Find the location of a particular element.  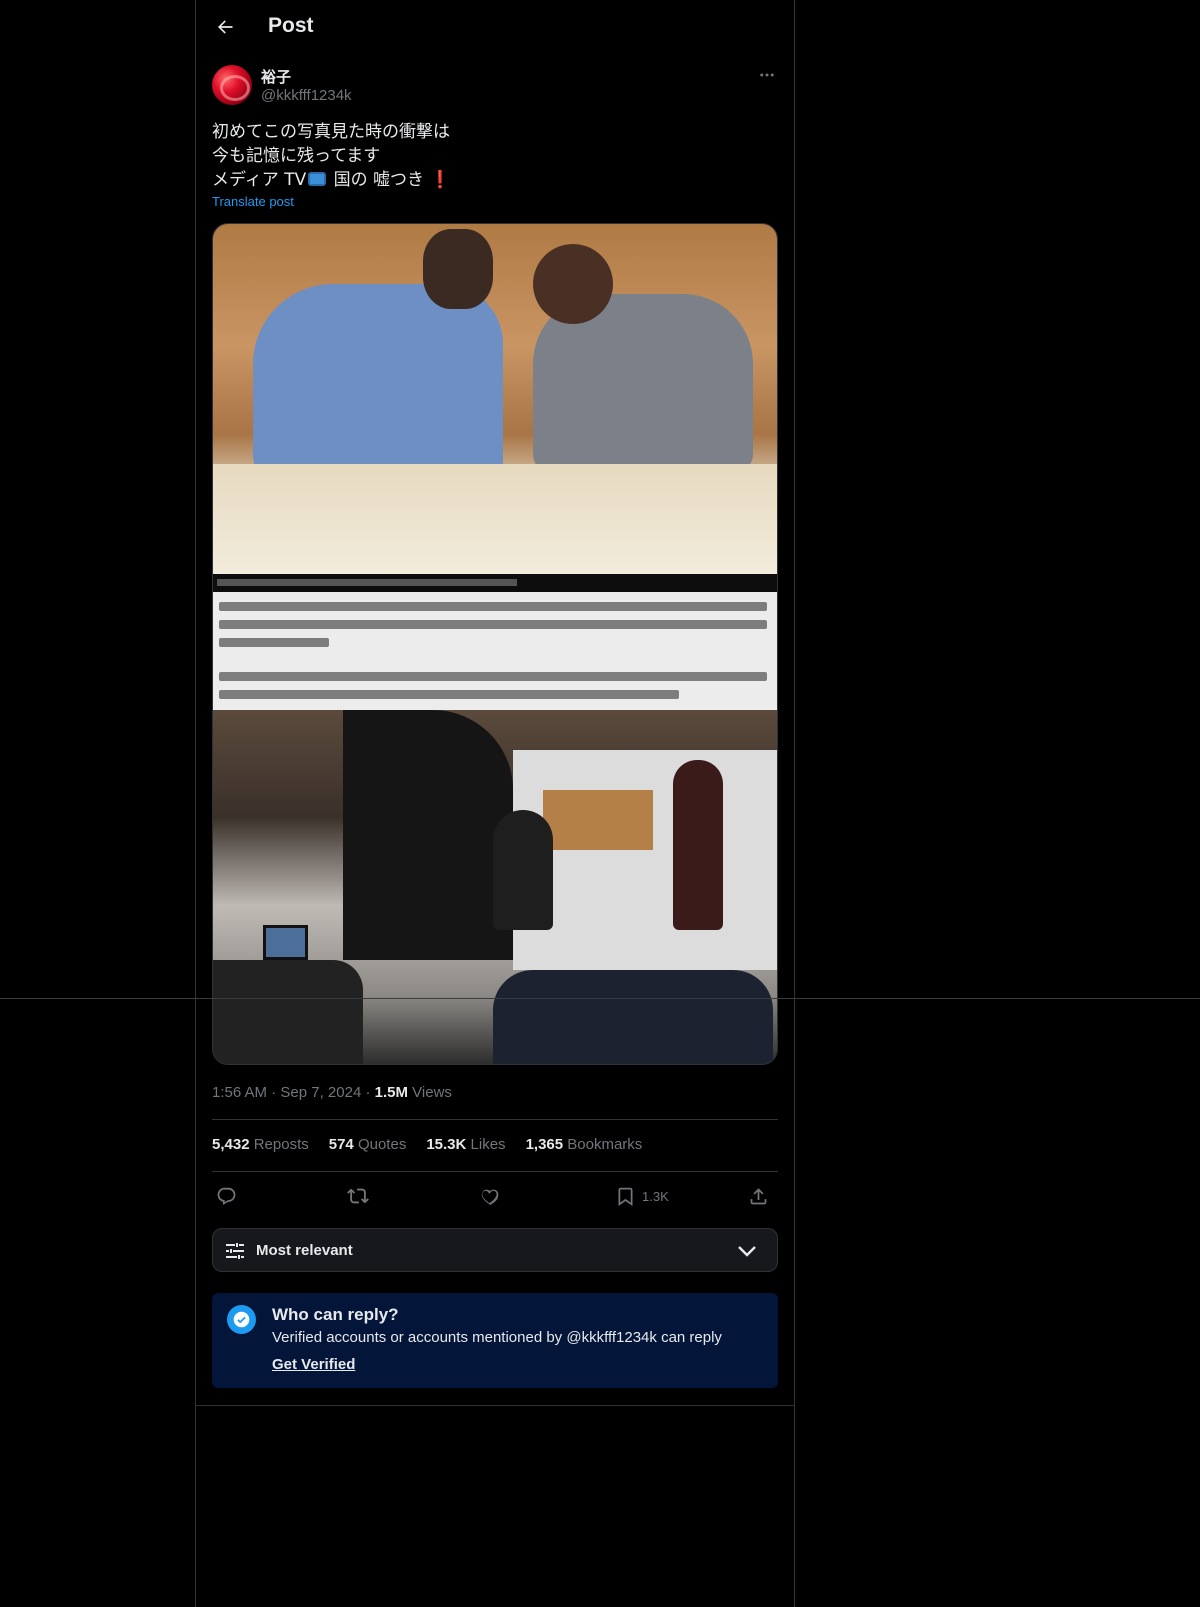

action-bar: 1.3K is located at coordinates (495, 1196).